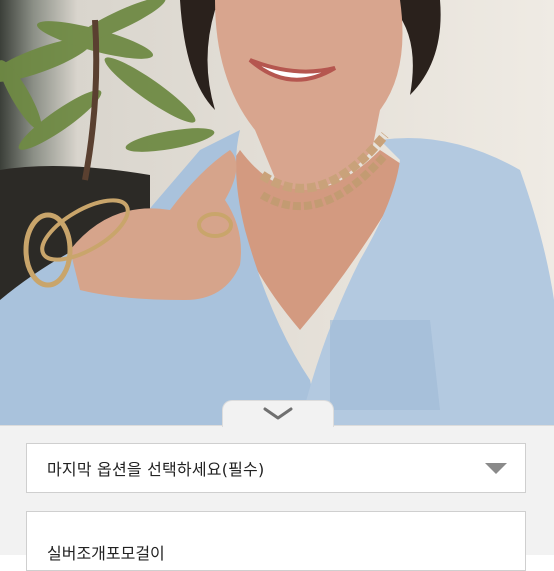 The image size is (554, 571). What do you see at coordinates (496, 468) in the screenshot?
I see `triangle-down-icon` at bounding box center [496, 468].